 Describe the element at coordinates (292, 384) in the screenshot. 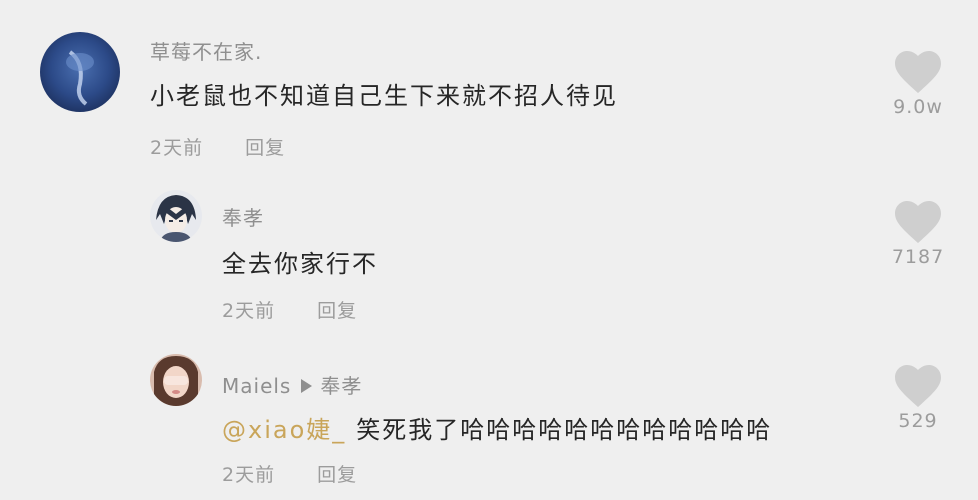

I see `comment-username: Maiels 奉孝` at that location.